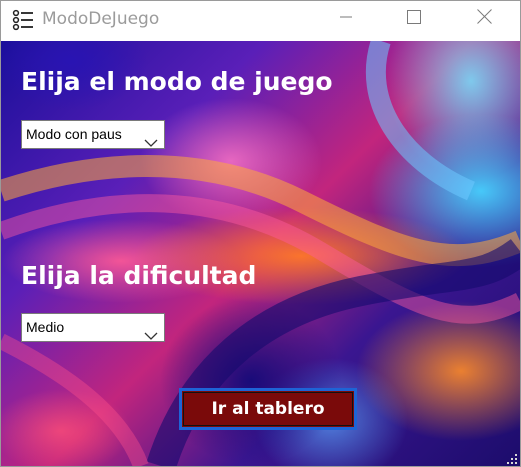  I want to click on close-button, so click(484, 19).